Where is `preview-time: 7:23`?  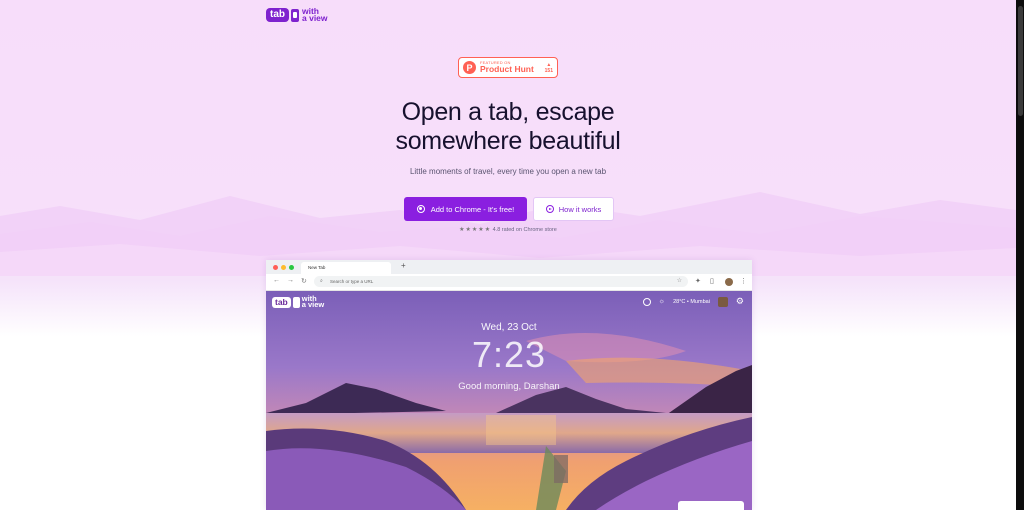 preview-time: 7:23 is located at coordinates (509, 354).